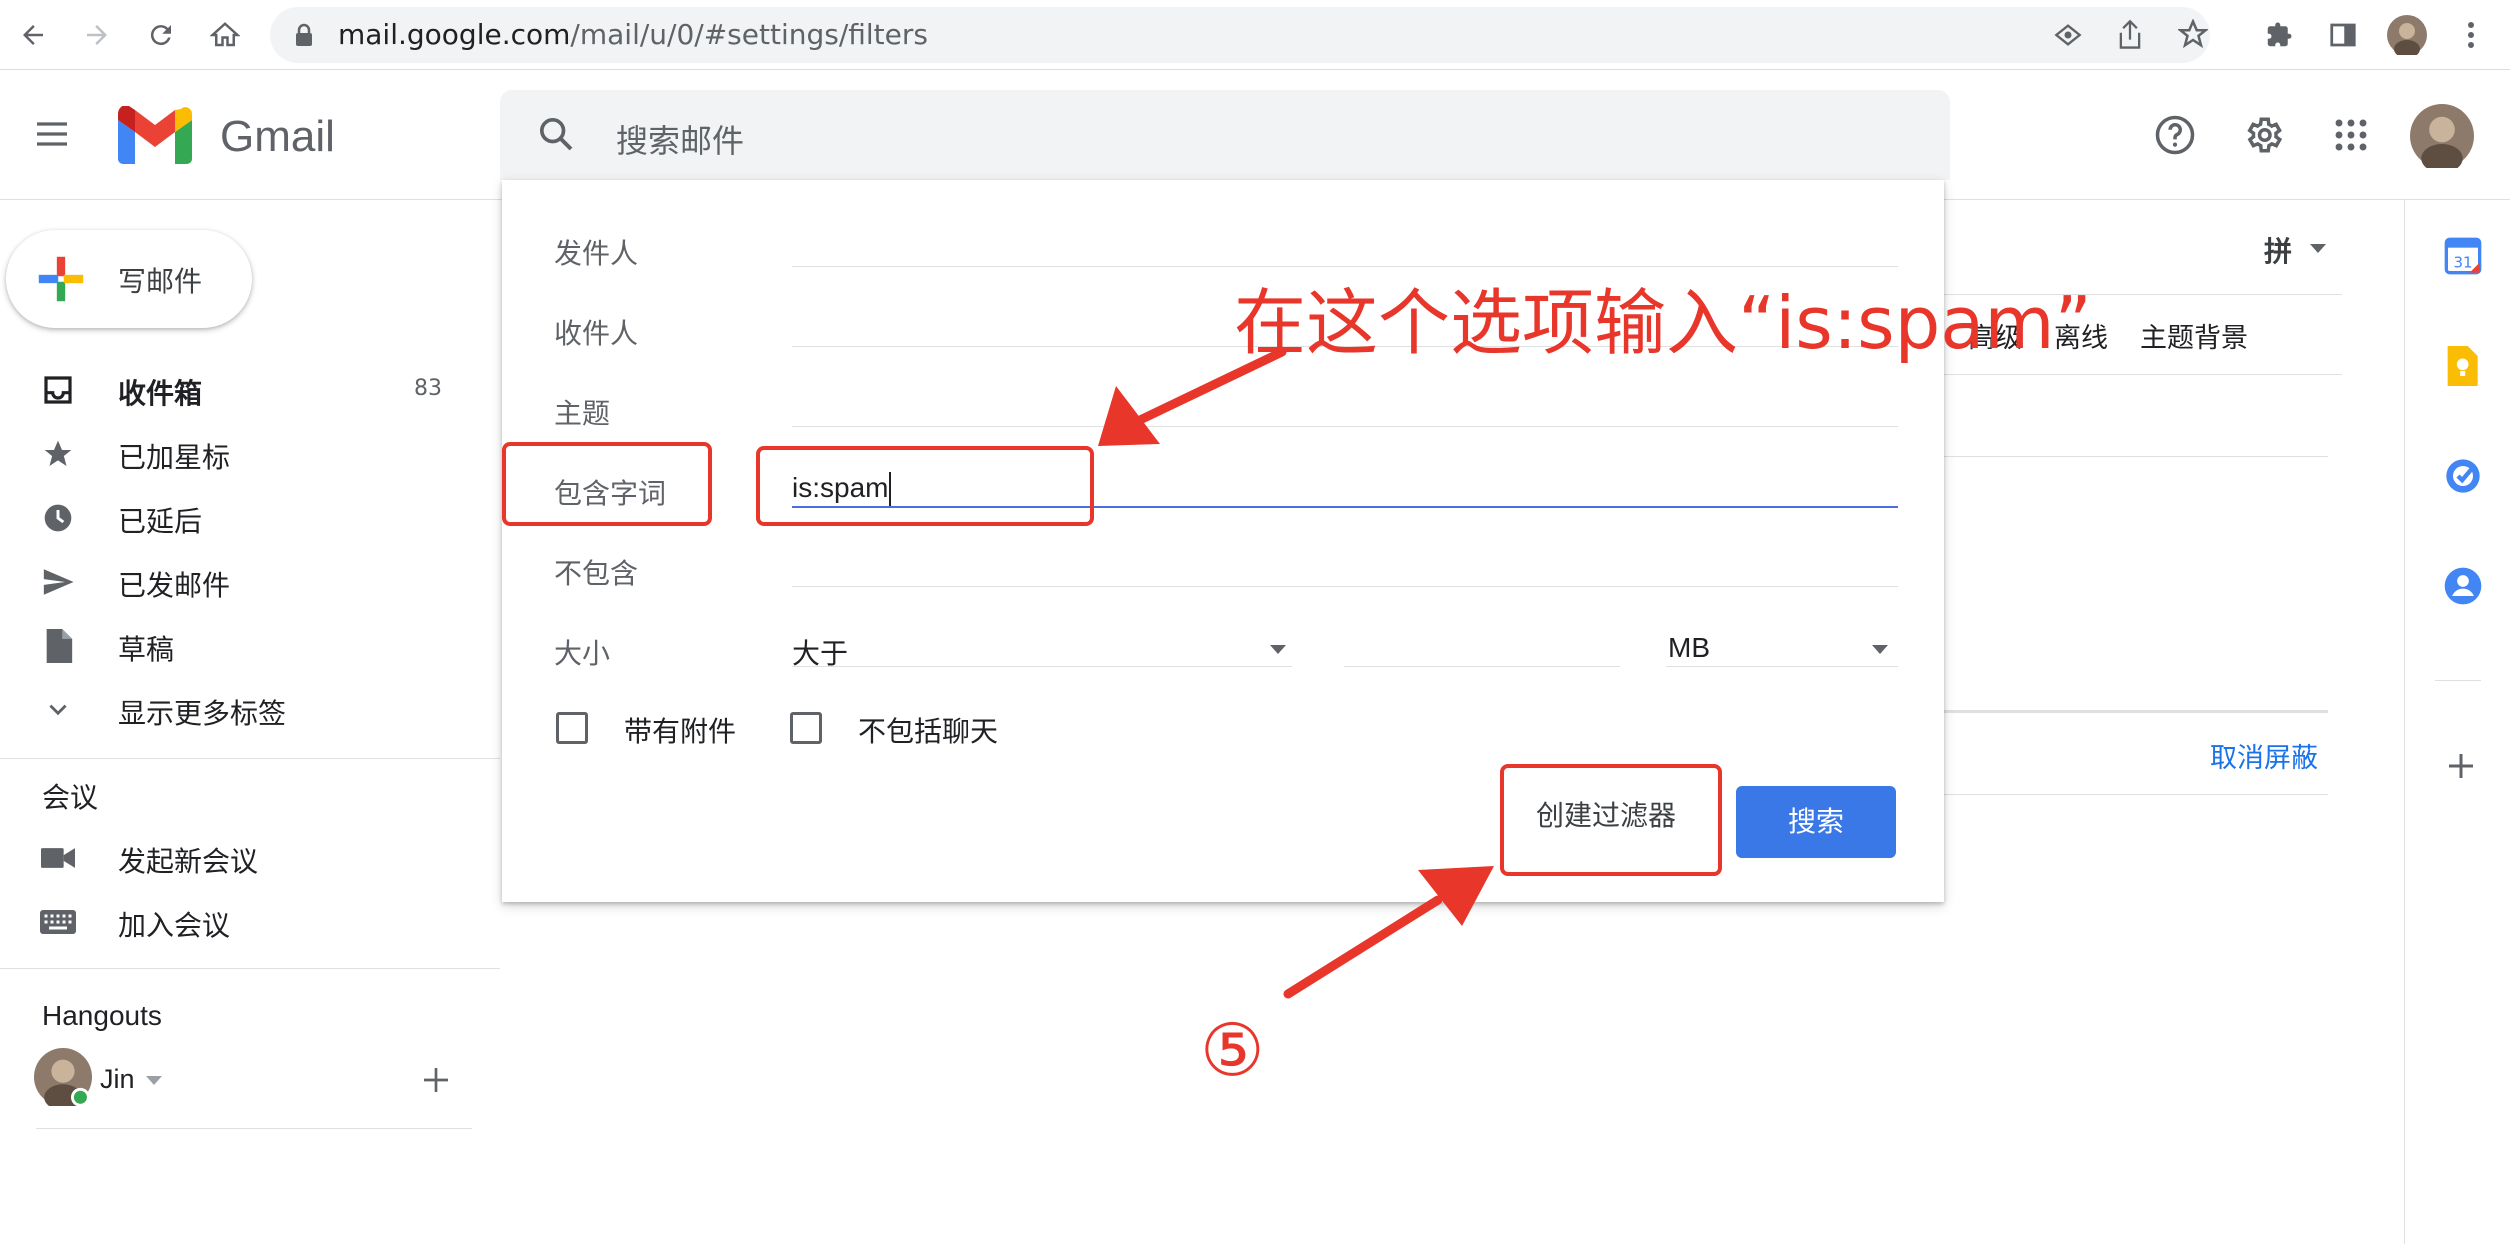  Describe the element at coordinates (1296, 673) in the screenshot. I see `annotation-arrows` at that location.